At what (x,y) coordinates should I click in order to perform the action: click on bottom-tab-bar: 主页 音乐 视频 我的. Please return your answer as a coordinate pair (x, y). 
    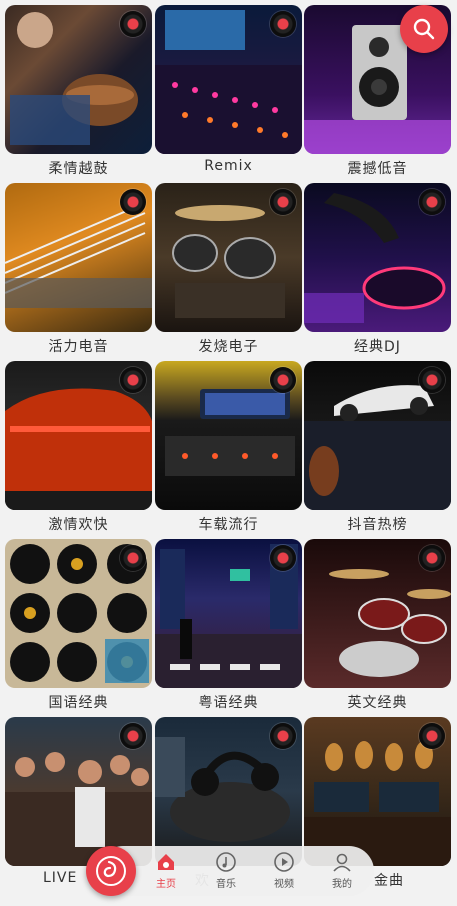
    Looking at the image, I should click on (236, 871).